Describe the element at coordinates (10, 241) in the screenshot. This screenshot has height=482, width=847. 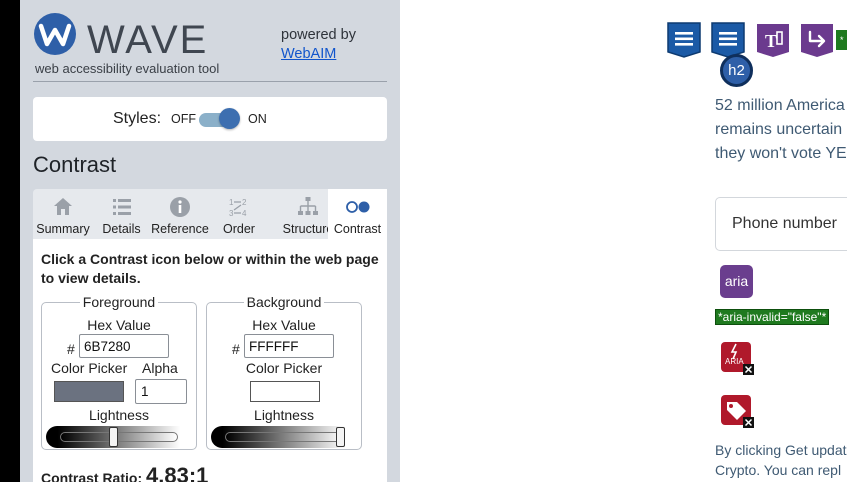
I see `window-edge` at that location.